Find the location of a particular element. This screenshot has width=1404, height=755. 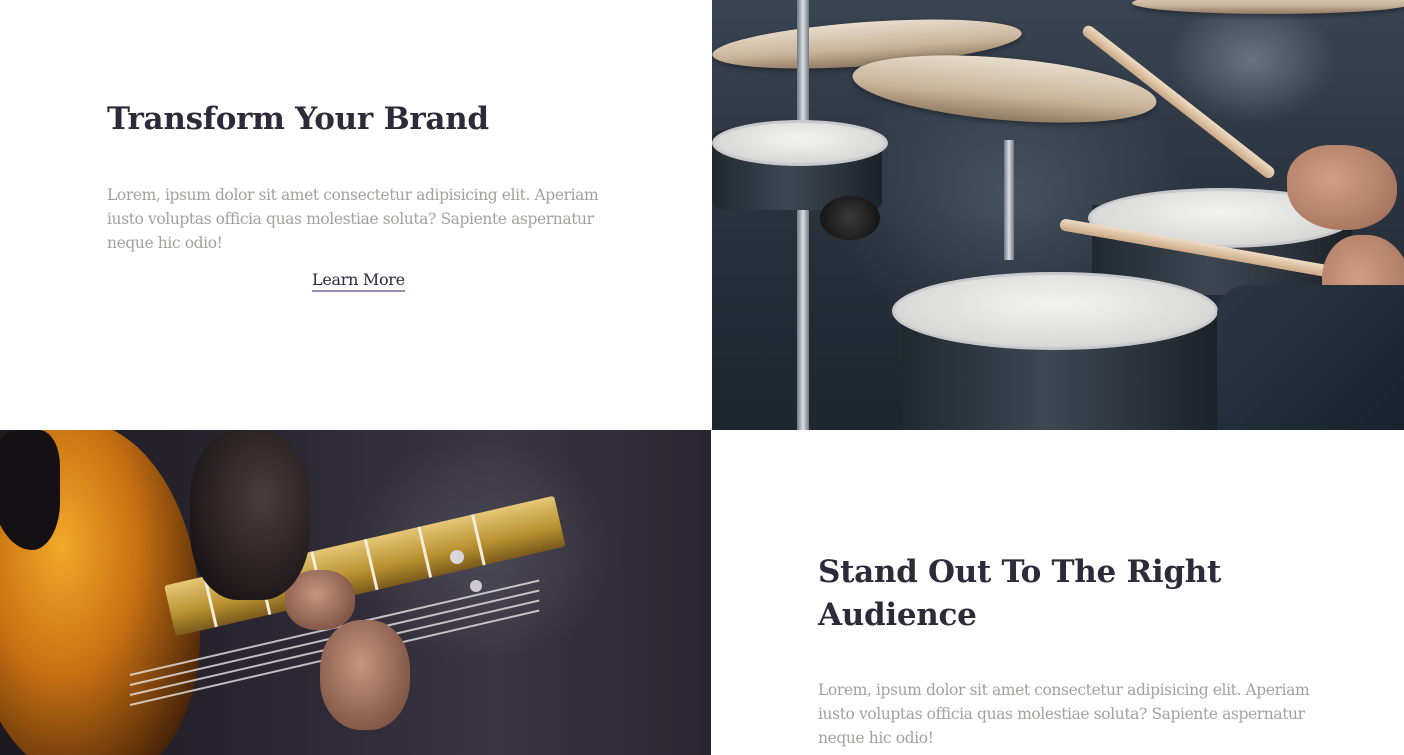

tom-drum-head is located at coordinates (800, 143).